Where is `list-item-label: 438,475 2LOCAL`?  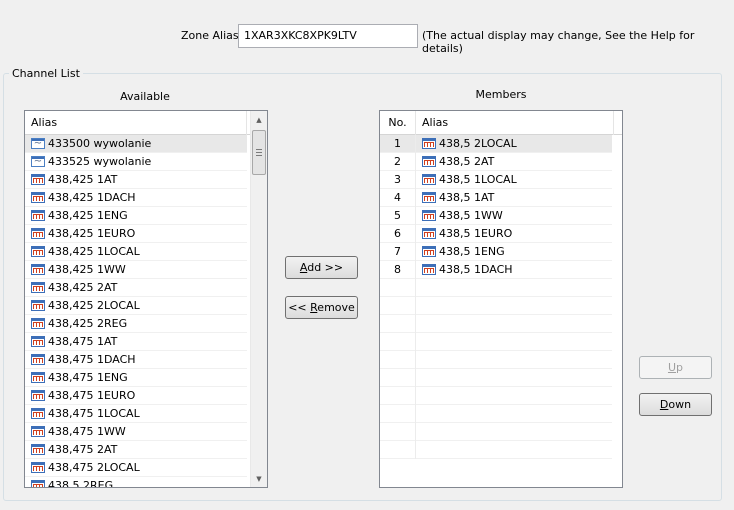 list-item-label: 438,475 2LOCAL is located at coordinates (94, 467).